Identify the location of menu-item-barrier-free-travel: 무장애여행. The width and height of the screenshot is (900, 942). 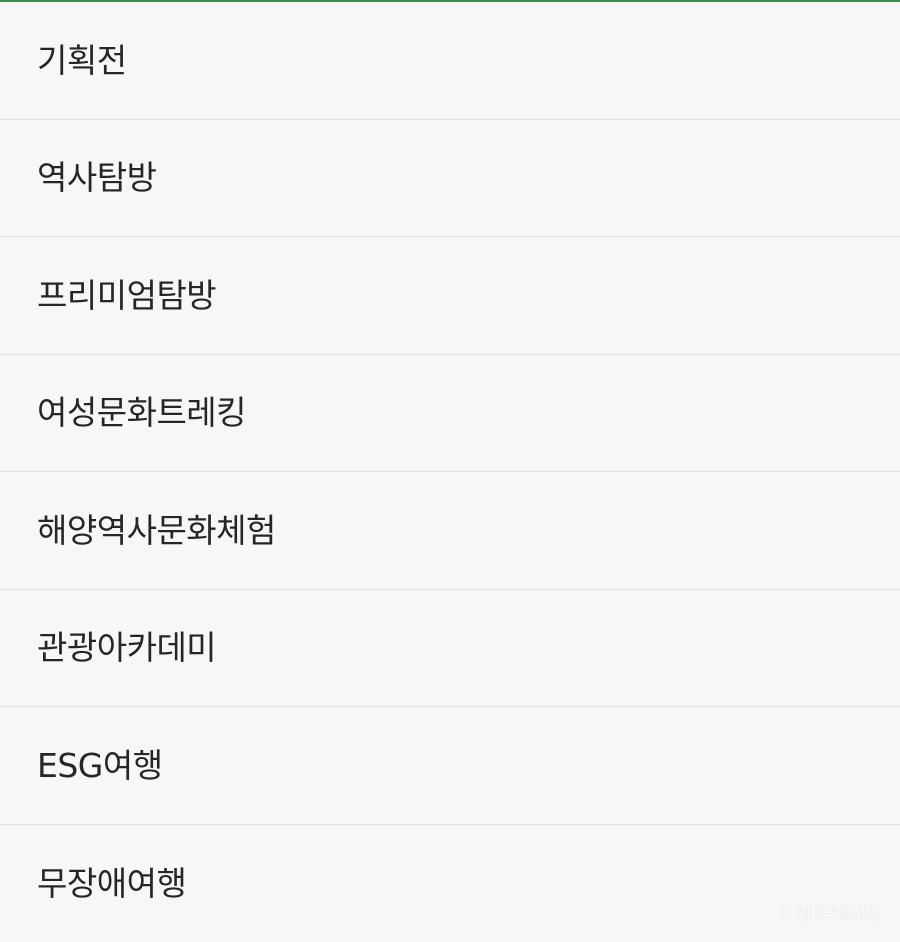
(450, 883).